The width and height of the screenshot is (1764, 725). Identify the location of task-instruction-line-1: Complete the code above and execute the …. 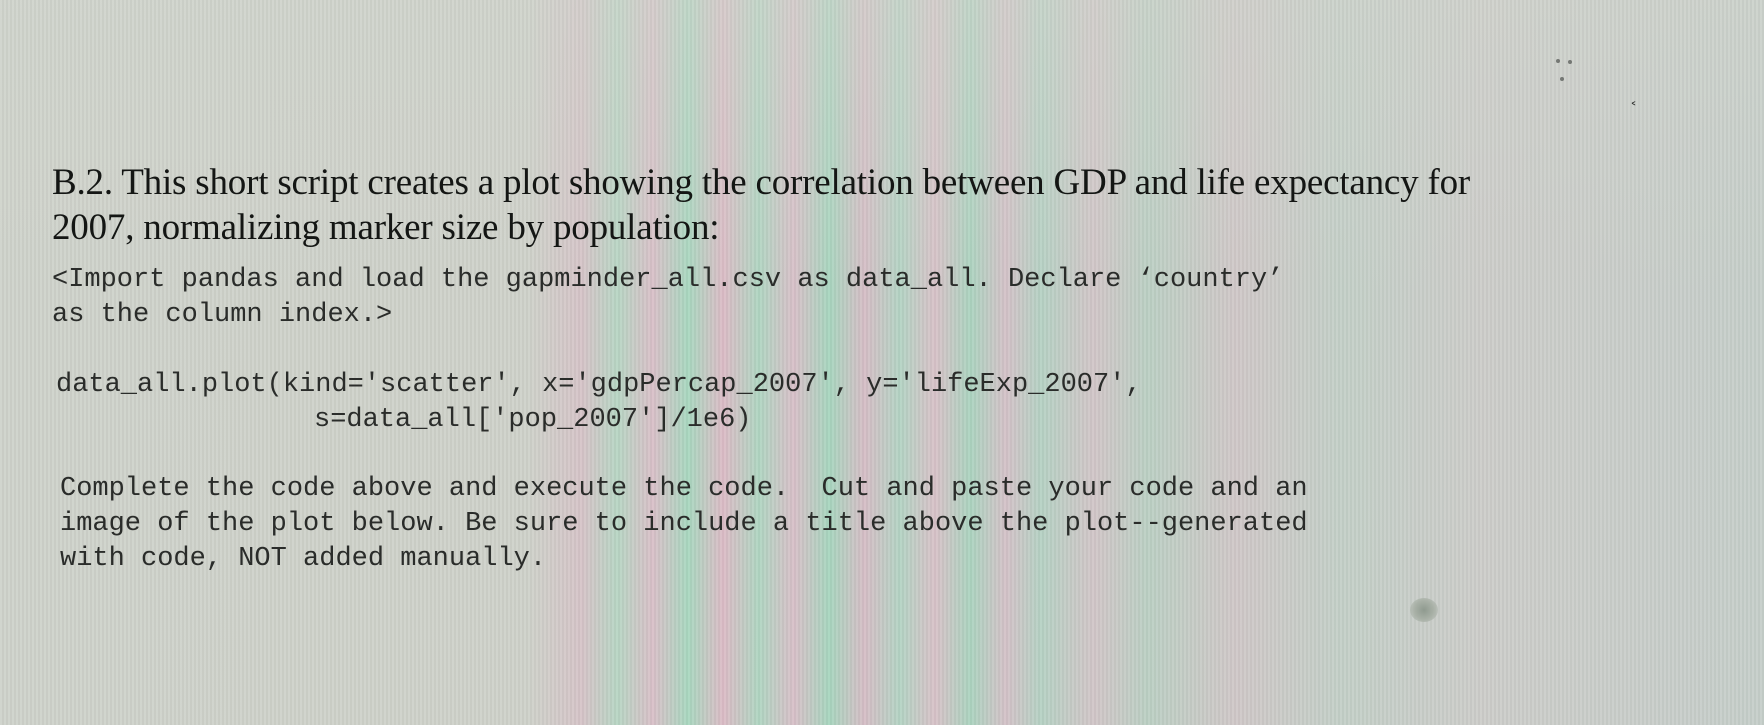
(684, 489).